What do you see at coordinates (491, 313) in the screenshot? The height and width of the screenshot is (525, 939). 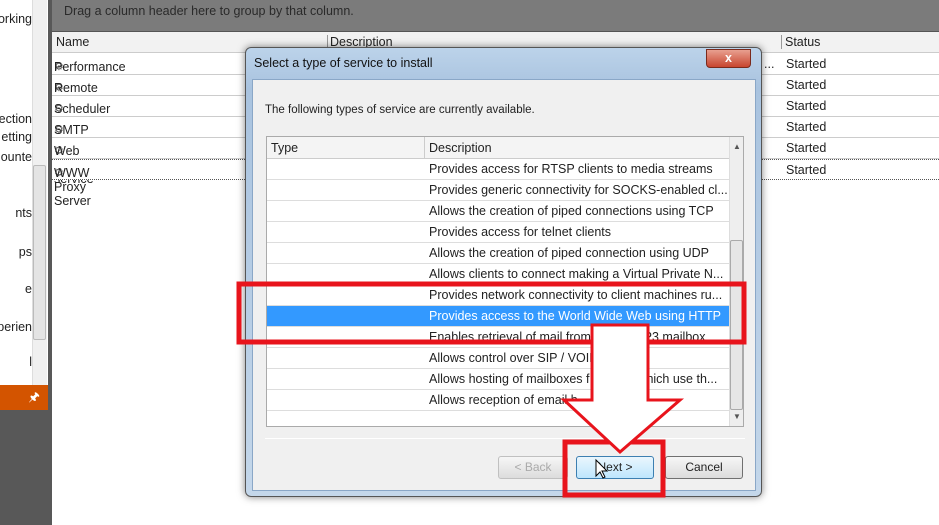 I see `highlight-box-selected-row` at bounding box center [491, 313].